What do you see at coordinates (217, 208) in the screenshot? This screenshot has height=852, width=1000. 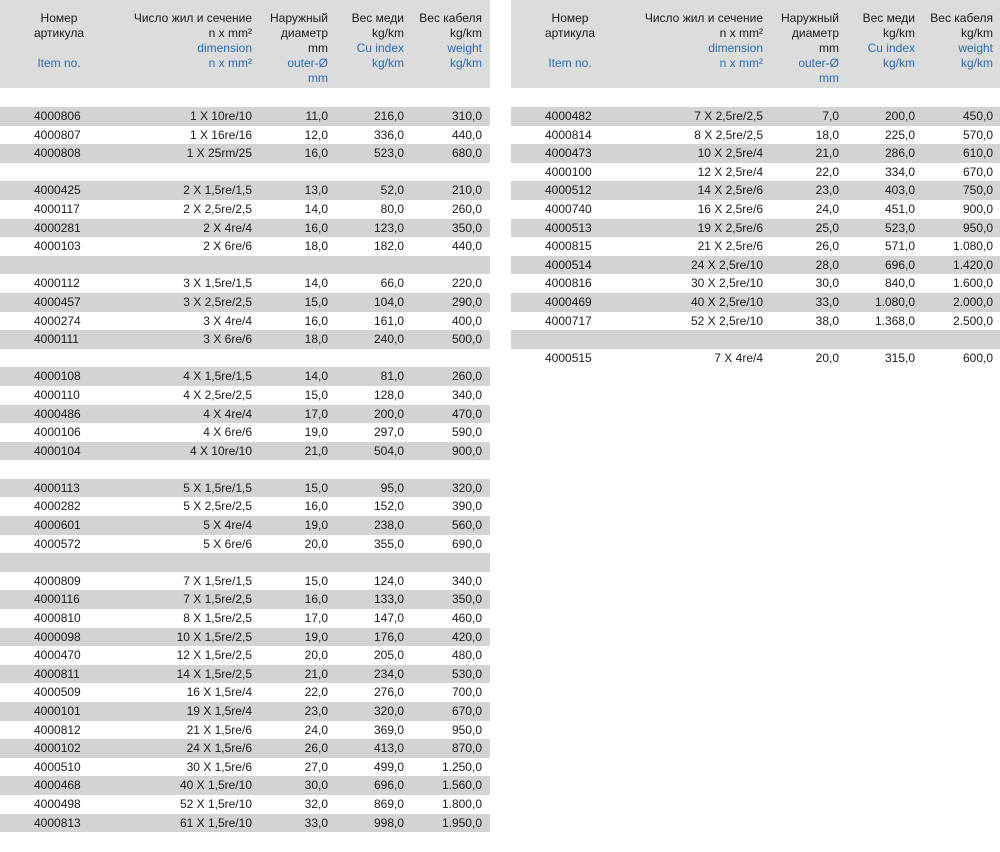 I see `cell-dimension: 2 X 2,5re/2,5` at bounding box center [217, 208].